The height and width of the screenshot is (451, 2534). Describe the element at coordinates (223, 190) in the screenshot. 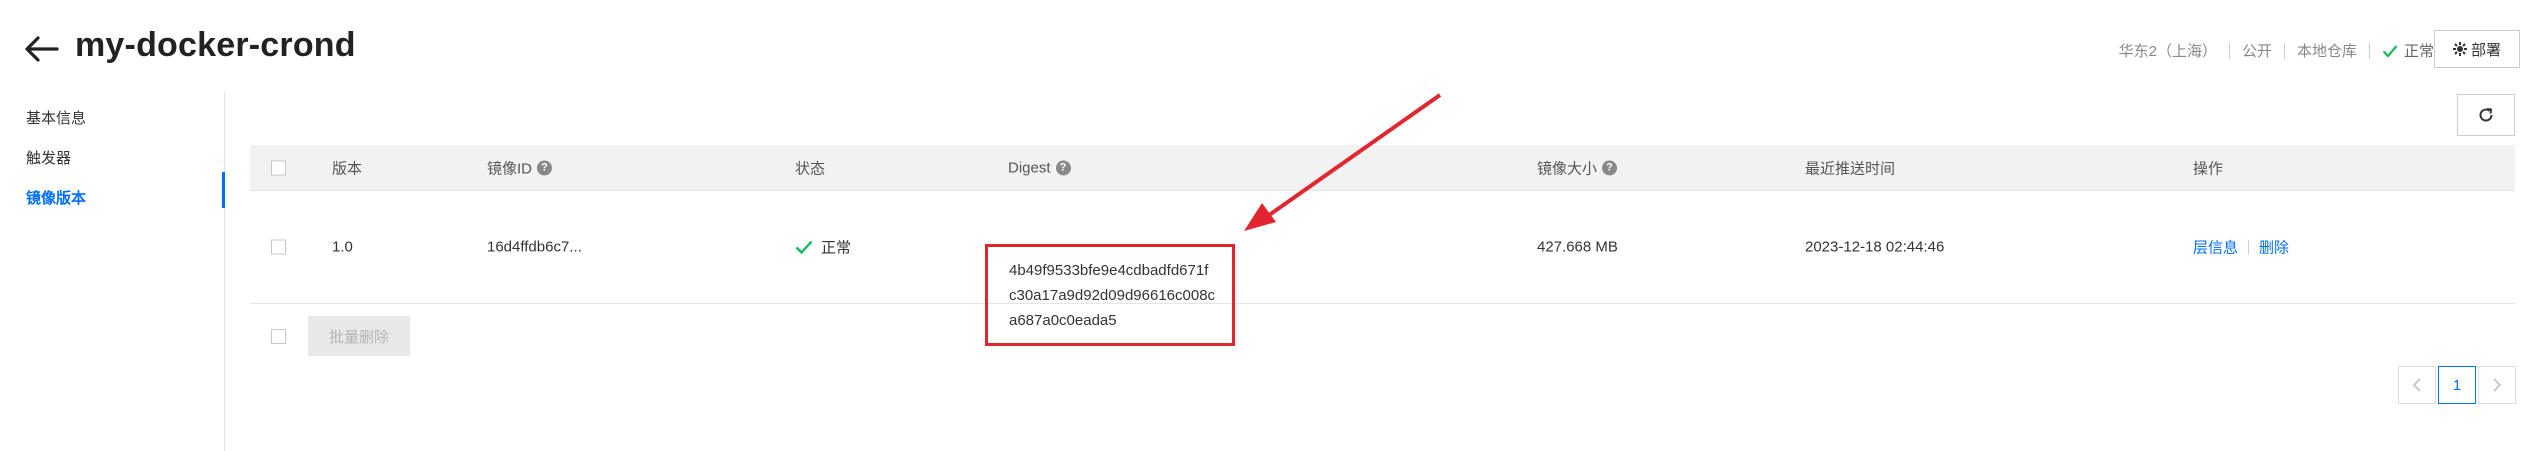

I see `sidebar-active-indicator` at that location.